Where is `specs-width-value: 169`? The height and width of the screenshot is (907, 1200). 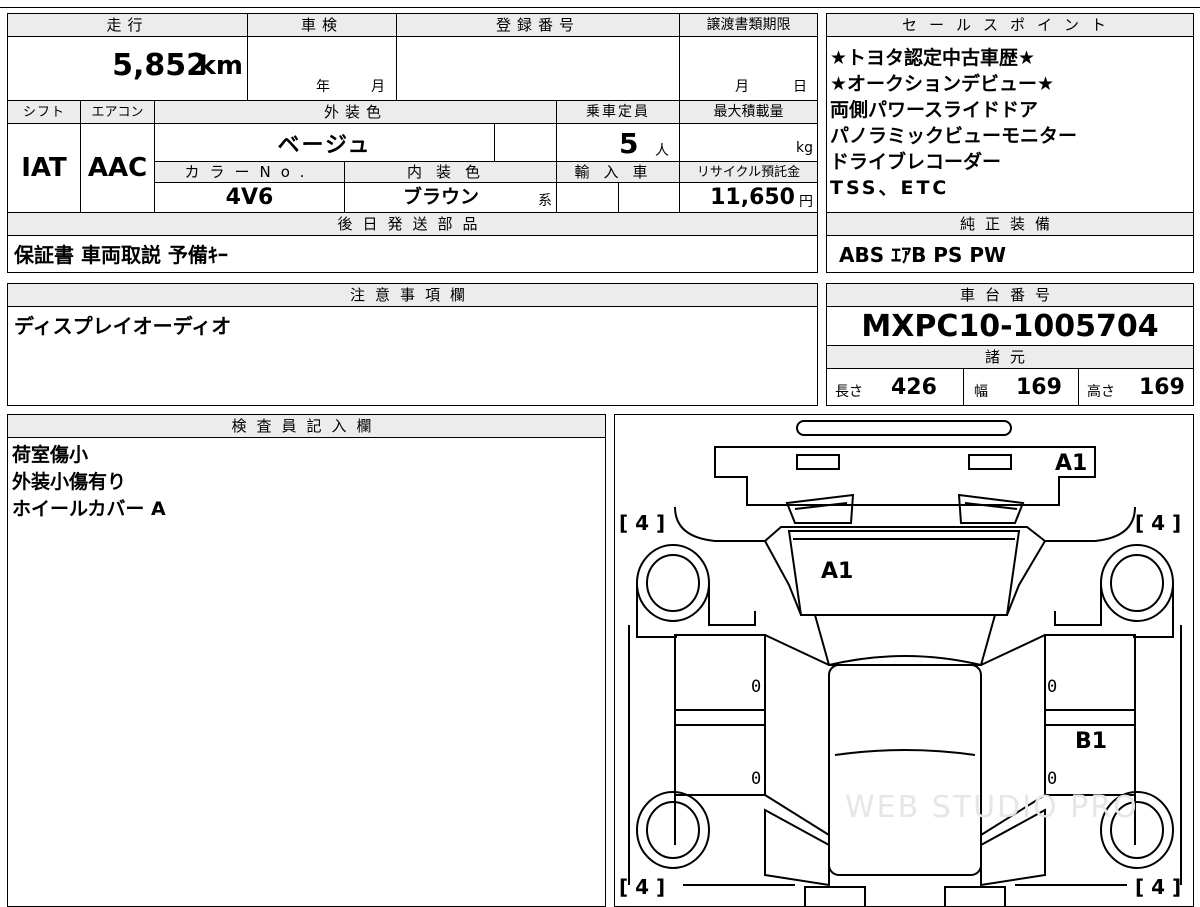 specs-width-value: 169 is located at coordinates (1039, 387).